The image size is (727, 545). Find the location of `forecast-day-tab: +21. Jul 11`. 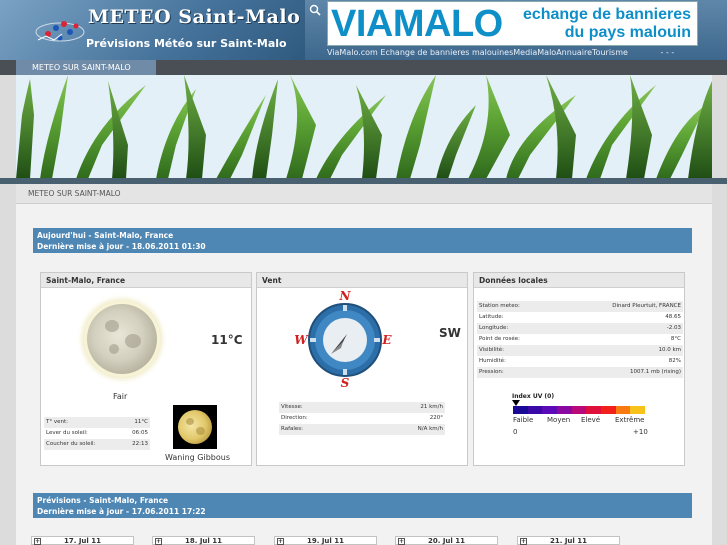

forecast-day-tab: +21. Jul 11 is located at coordinates (568, 540).